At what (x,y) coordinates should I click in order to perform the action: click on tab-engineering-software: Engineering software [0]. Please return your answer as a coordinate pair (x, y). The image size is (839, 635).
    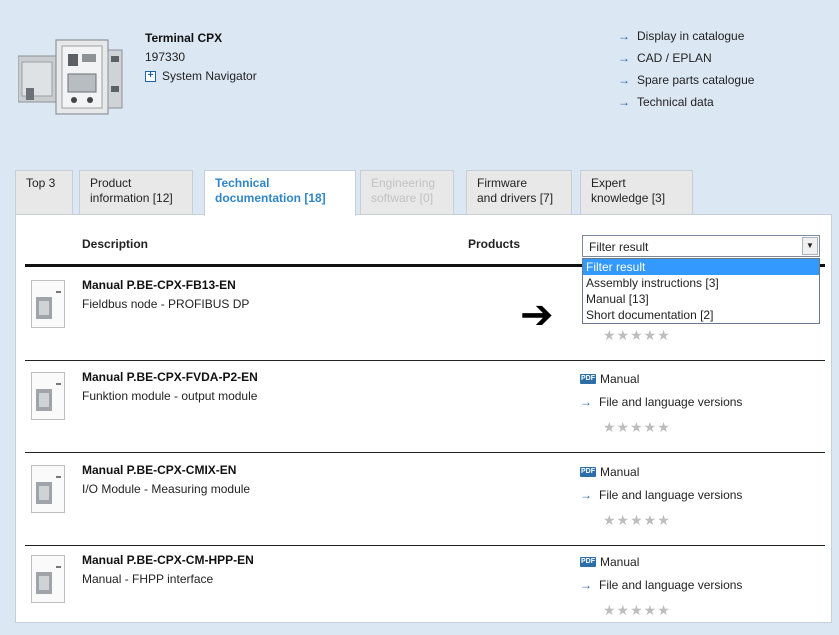
    Looking at the image, I should click on (407, 192).